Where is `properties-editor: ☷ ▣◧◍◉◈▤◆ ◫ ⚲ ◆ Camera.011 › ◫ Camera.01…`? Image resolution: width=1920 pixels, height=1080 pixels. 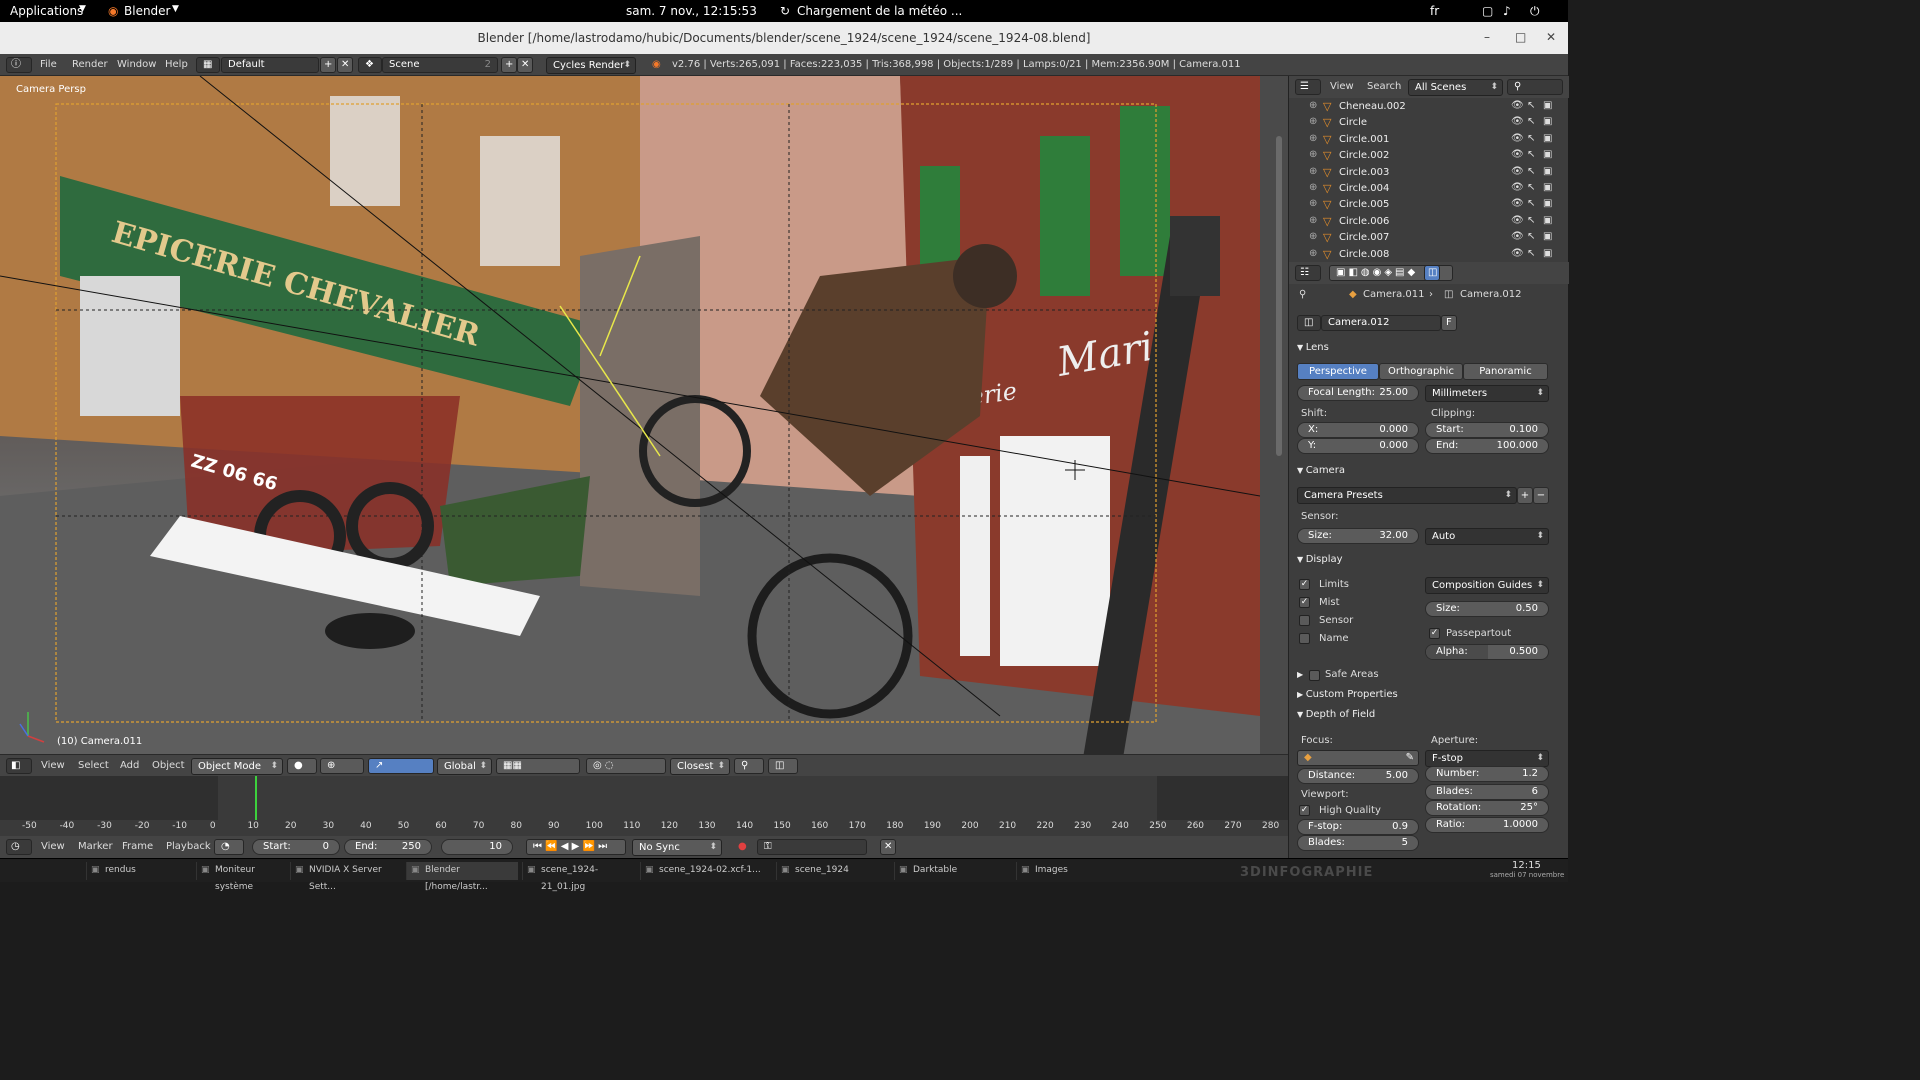
properties-editor: ☷ ▣◧◍◉◈▤◆ ◫ ⚲ ◆ Camera.011 › ◫ Camera.01… is located at coordinates (1428, 560).